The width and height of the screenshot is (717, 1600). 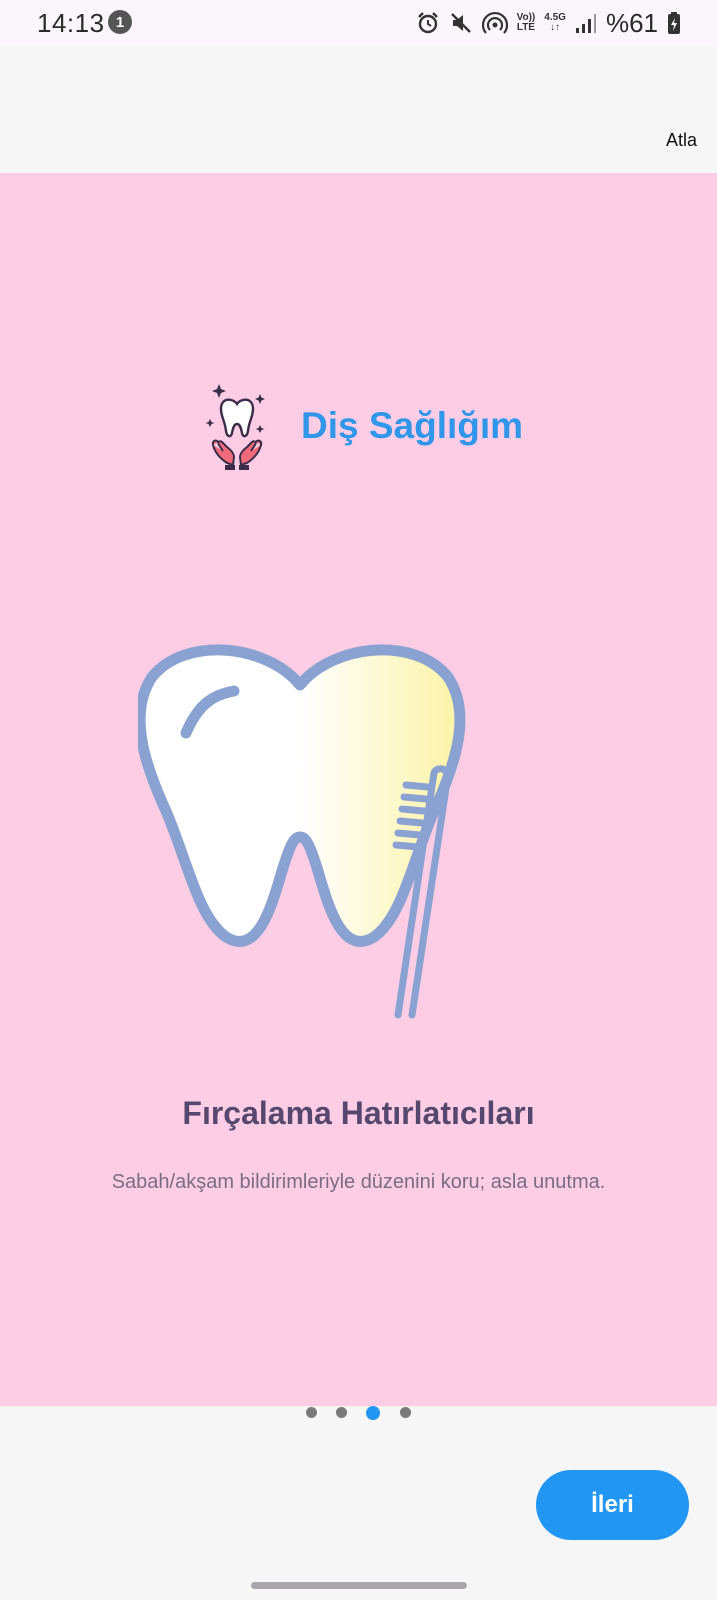 What do you see at coordinates (585, 23) in the screenshot?
I see `signal-icon` at bounding box center [585, 23].